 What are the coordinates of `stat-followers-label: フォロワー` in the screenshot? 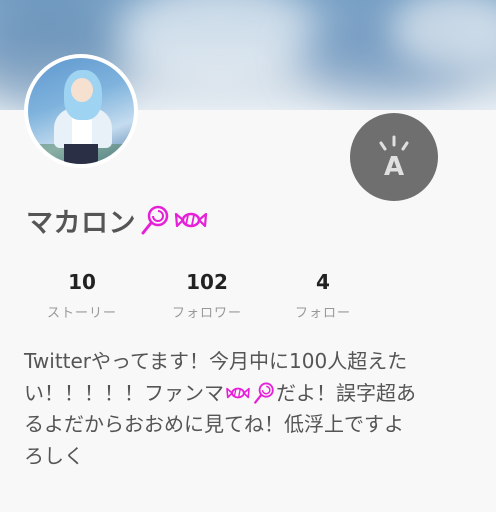 It's located at (206, 313).